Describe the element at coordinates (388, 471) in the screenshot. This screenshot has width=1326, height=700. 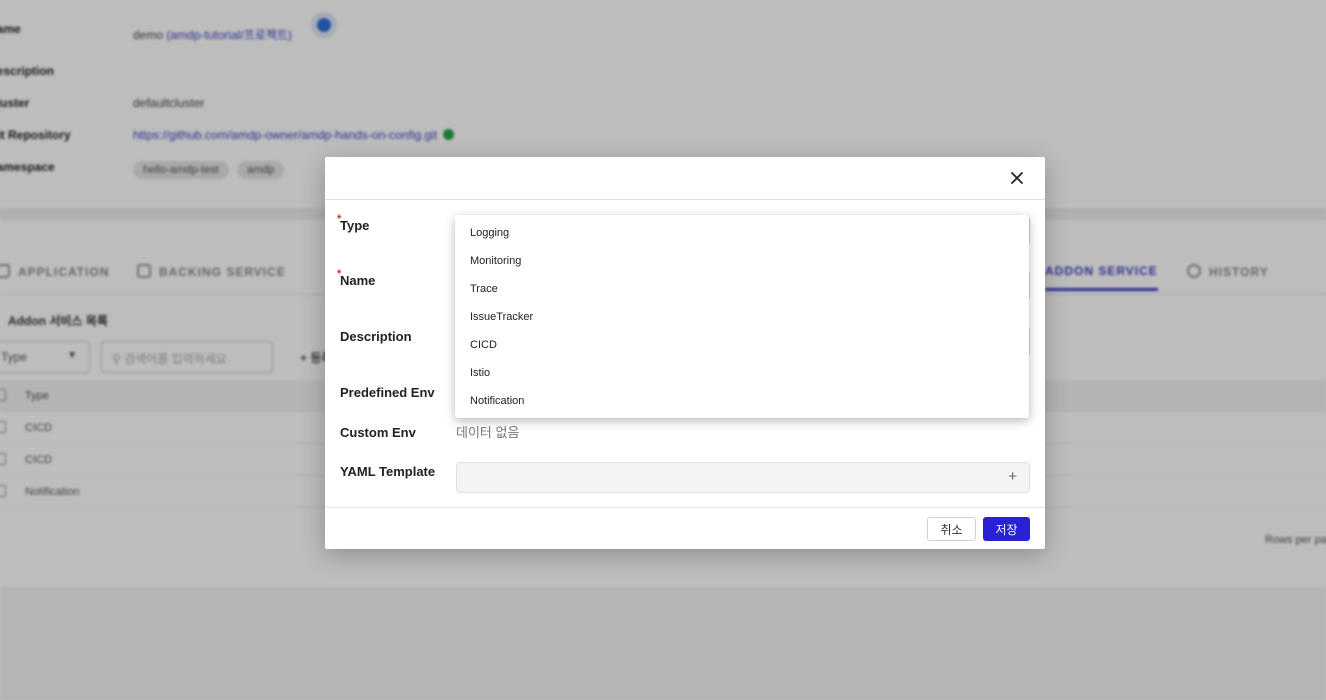
I see `yaml-template-label: YAML Template` at that location.